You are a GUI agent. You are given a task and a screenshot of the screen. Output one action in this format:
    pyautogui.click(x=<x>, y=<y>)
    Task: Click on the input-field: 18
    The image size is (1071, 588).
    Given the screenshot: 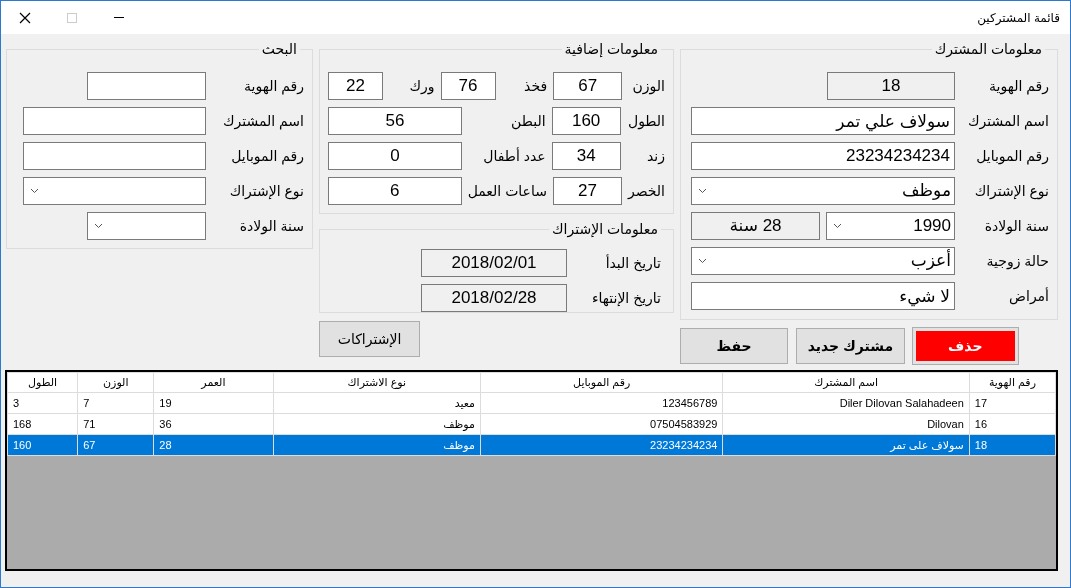 What is the action you would take?
    pyautogui.click(x=891, y=86)
    